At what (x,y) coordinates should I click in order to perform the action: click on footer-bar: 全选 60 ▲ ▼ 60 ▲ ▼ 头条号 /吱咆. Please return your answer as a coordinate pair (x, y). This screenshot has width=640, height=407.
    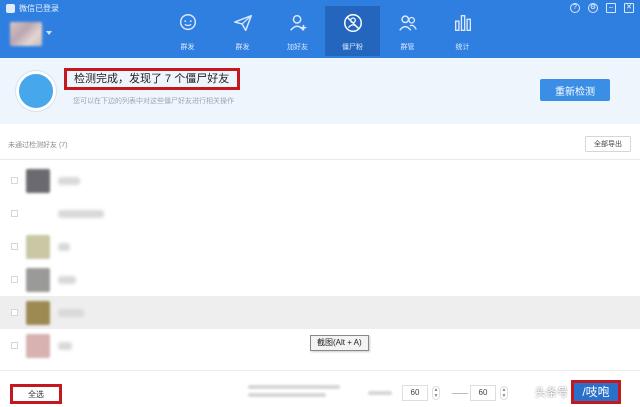
    Looking at the image, I should click on (320, 388).